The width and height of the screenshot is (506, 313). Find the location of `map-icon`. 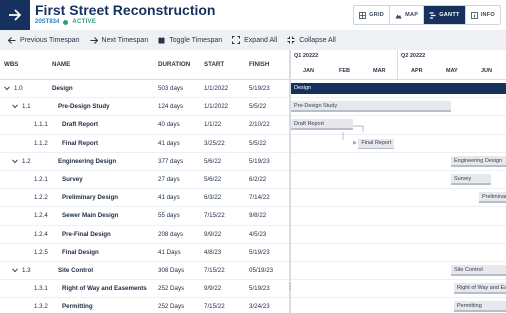

map-icon is located at coordinates (398, 16).